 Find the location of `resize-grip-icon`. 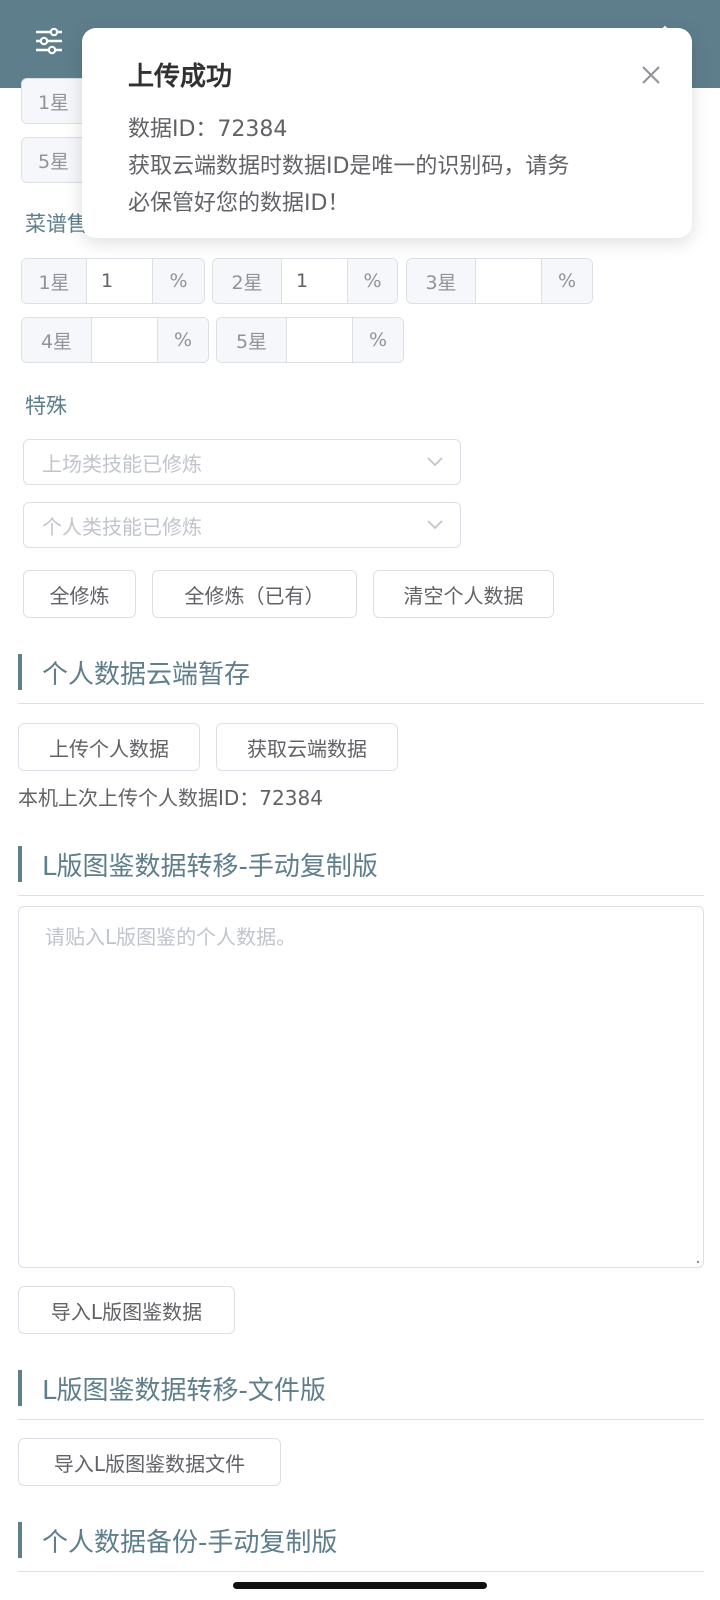

resize-grip-icon is located at coordinates (697, 1261).